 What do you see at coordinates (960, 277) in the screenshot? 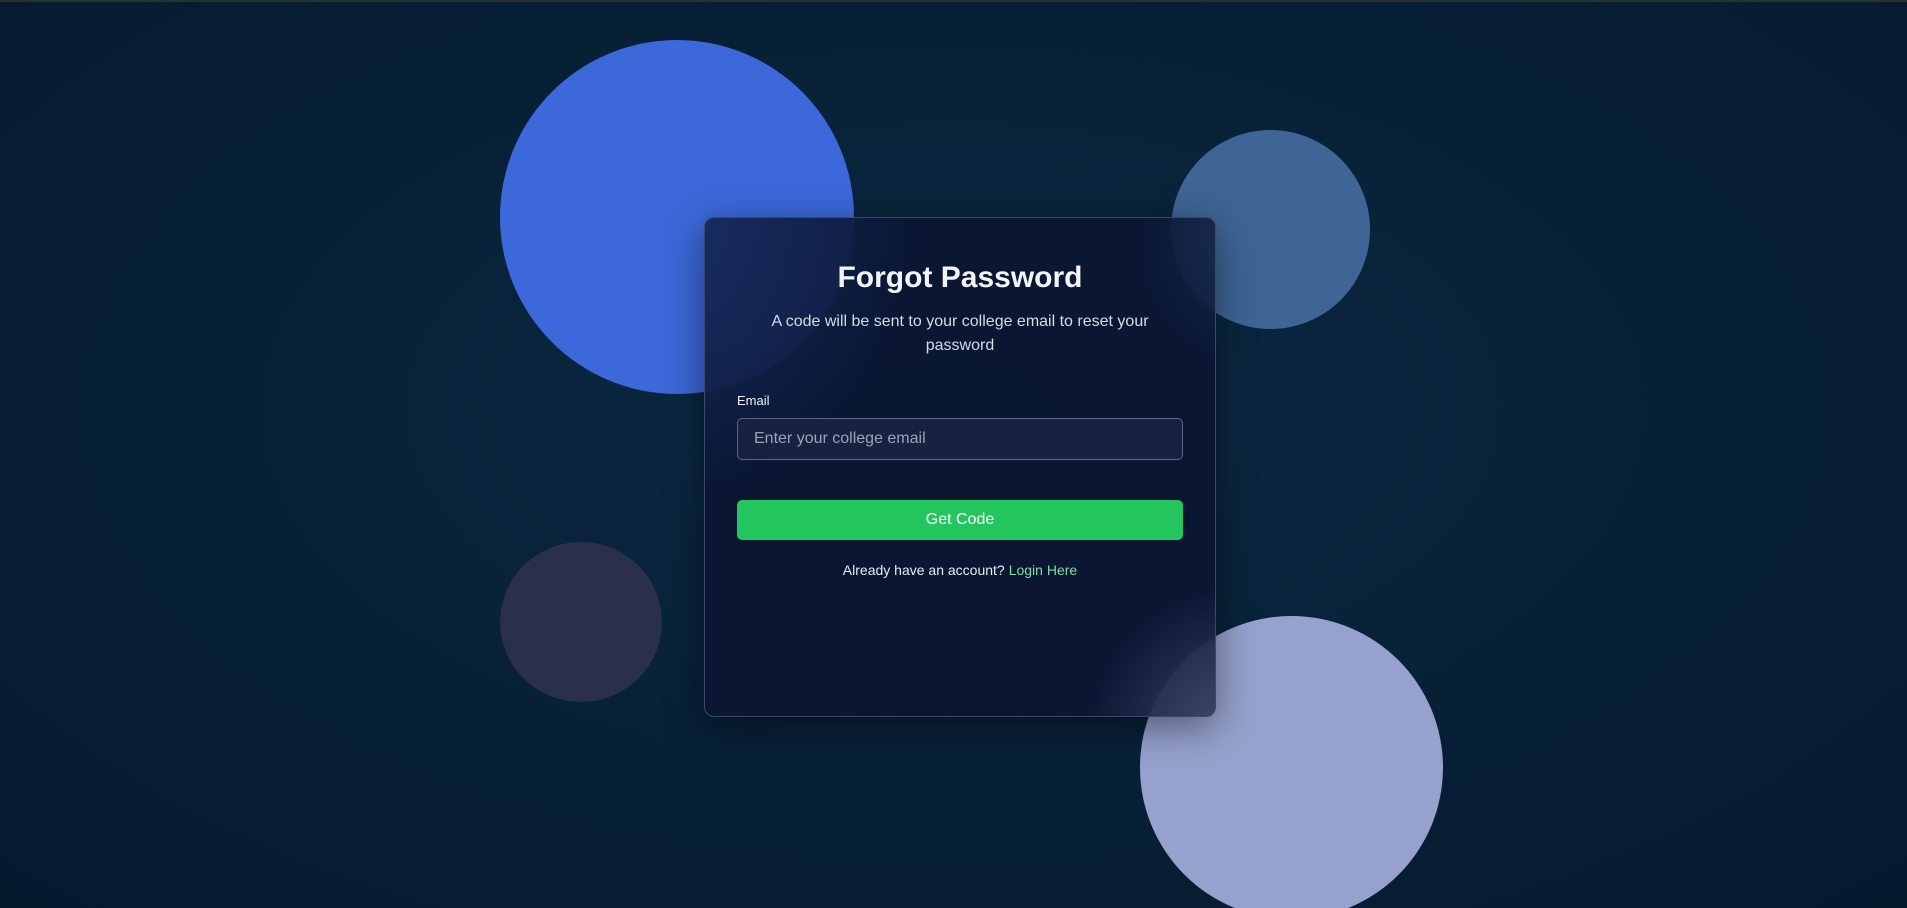
I see `page-title: Forgot Password` at bounding box center [960, 277].